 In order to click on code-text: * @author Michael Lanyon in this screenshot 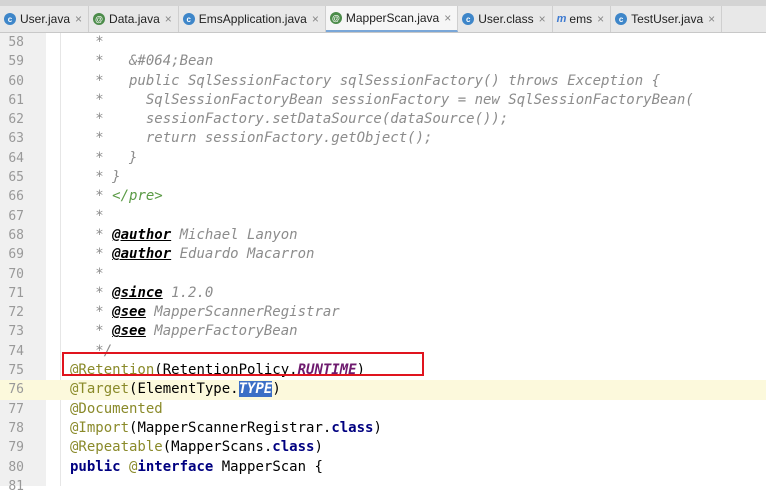, I will do `click(184, 235)`.